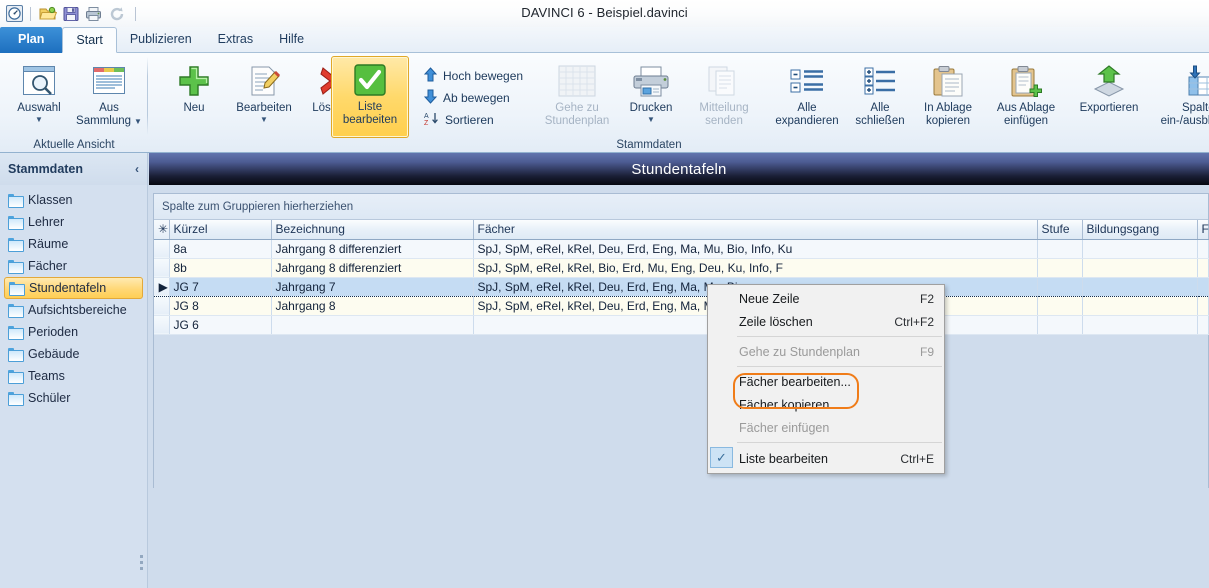 This screenshot has width=1209, height=588. I want to click on ribbon-button-spalten-label-line1: Spalten, so click(1195, 108).